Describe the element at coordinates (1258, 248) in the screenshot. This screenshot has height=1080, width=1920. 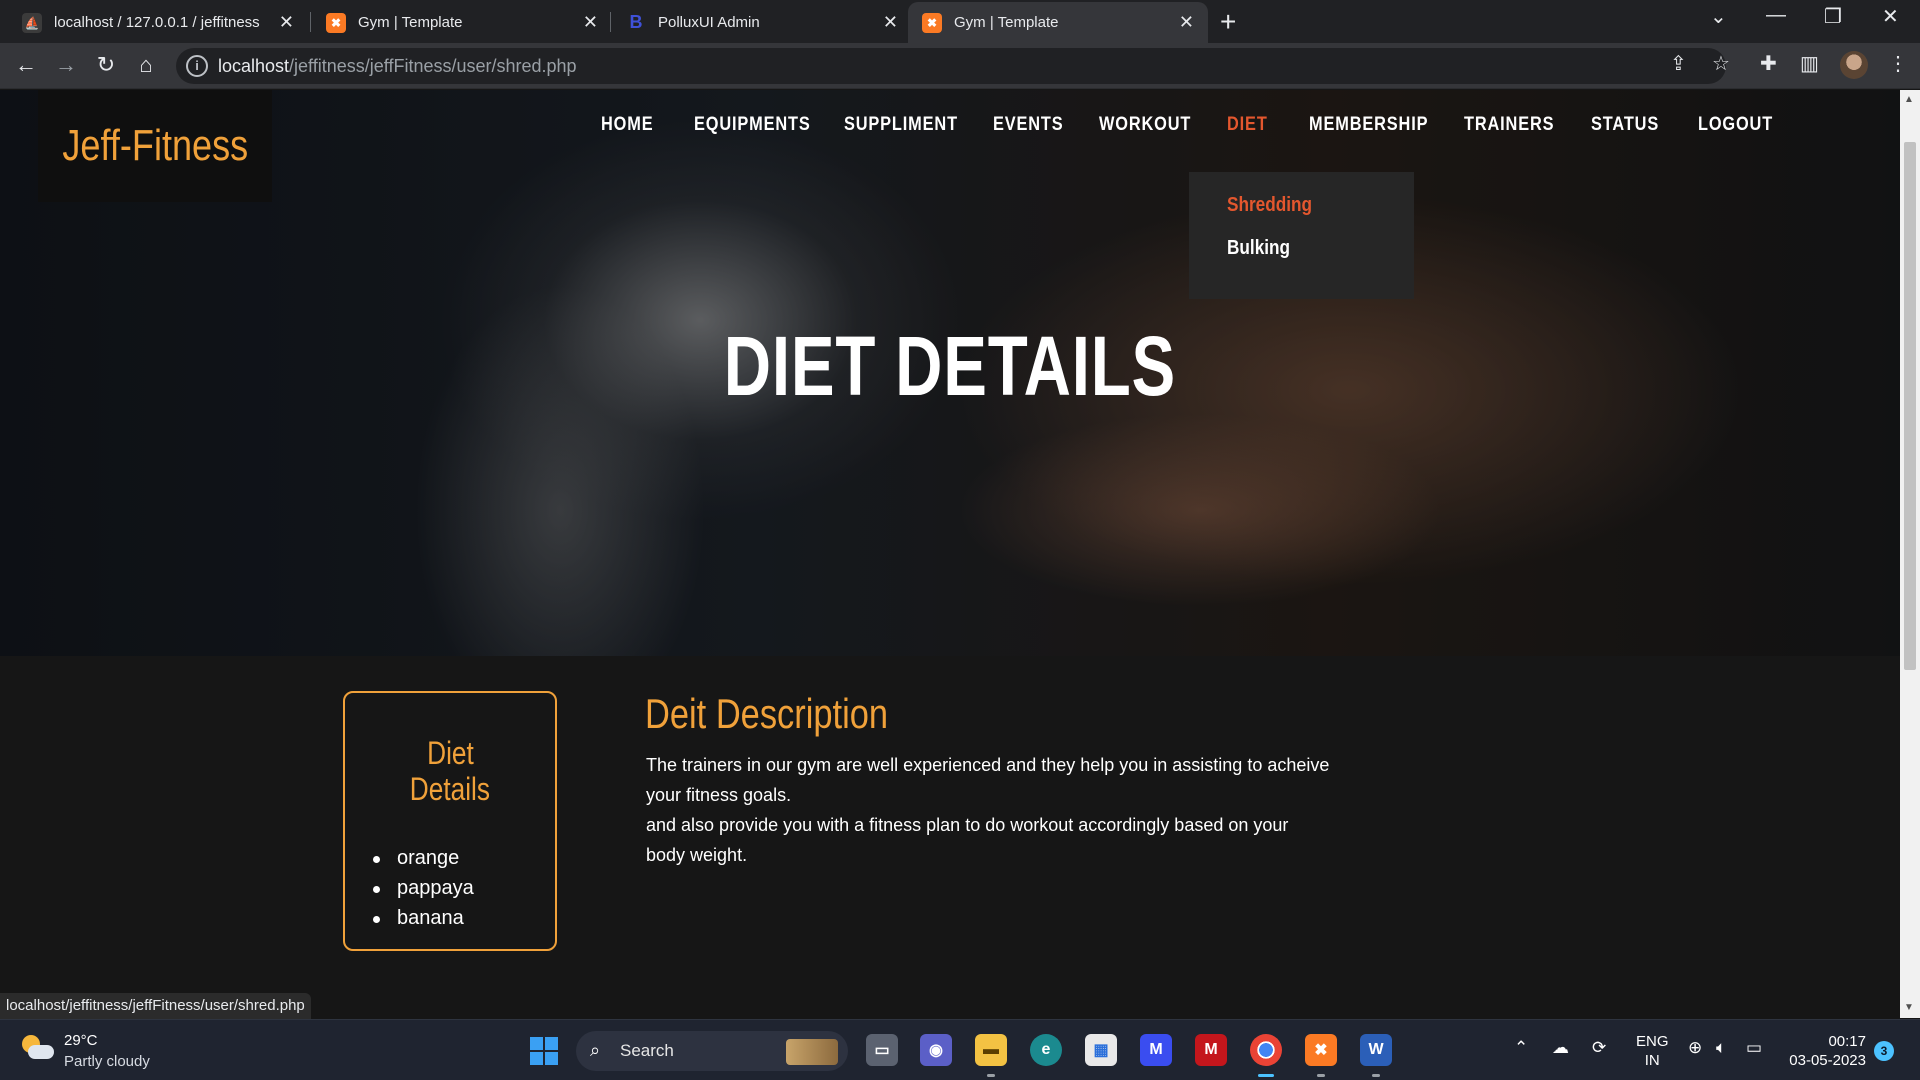
I see `dropdown-item-bulking: Bulking` at that location.